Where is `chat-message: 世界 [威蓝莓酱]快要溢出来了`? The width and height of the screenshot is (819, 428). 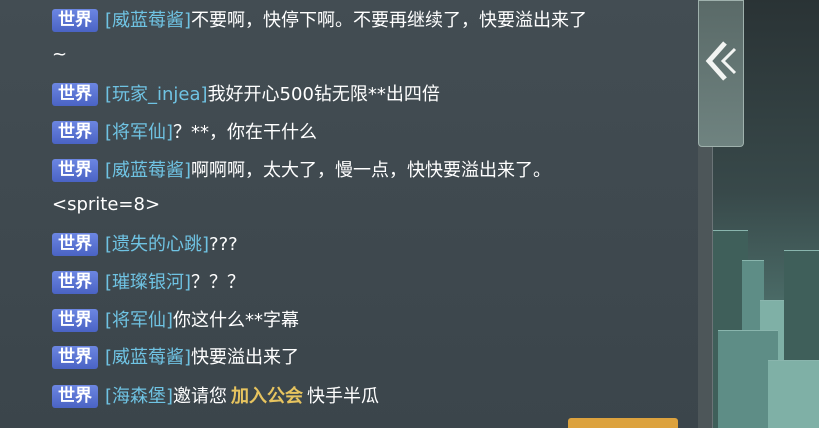 chat-message: 世界 [威蓝莓酱]快要溢出来了 is located at coordinates (322, 358).